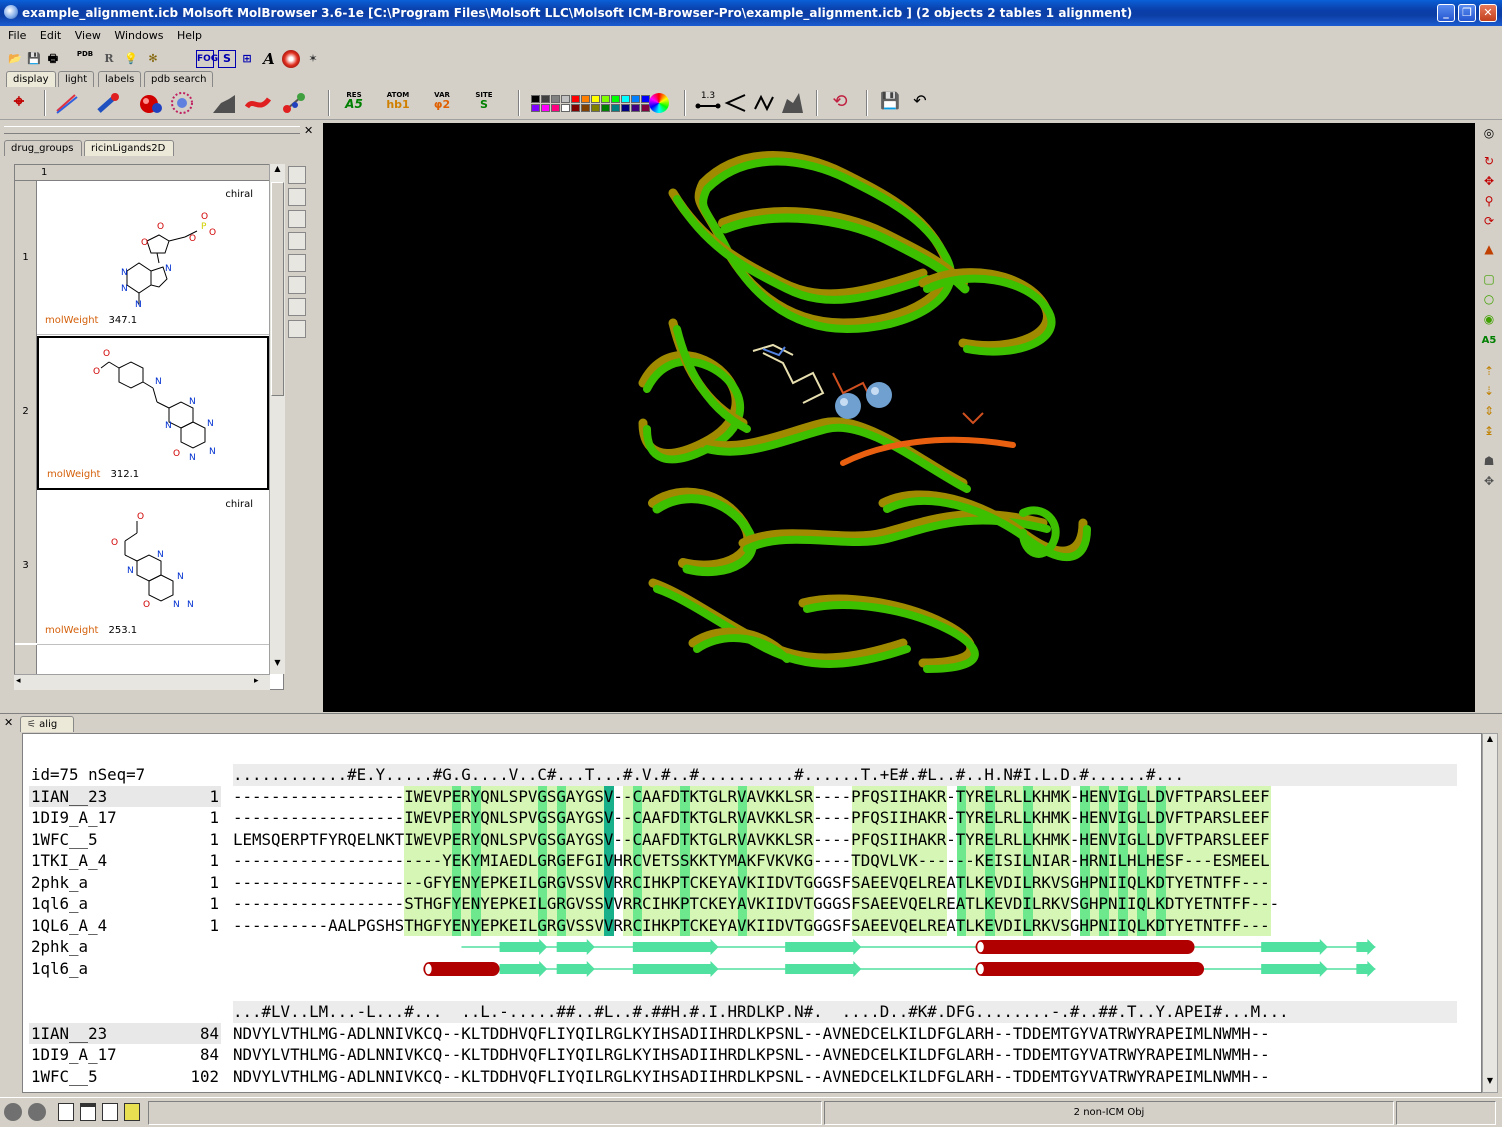 The width and height of the screenshot is (1502, 1127). What do you see at coordinates (88, 35) in the screenshot?
I see `menu-view: View` at bounding box center [88, 35].